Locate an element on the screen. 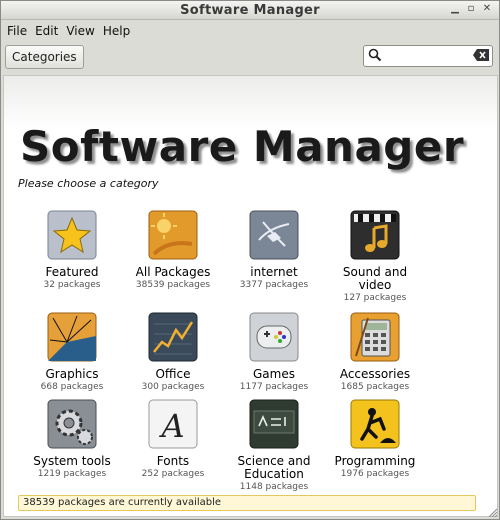 This screenshot has width=500, height=520. formula-icon is located at coordinates (274, 424).